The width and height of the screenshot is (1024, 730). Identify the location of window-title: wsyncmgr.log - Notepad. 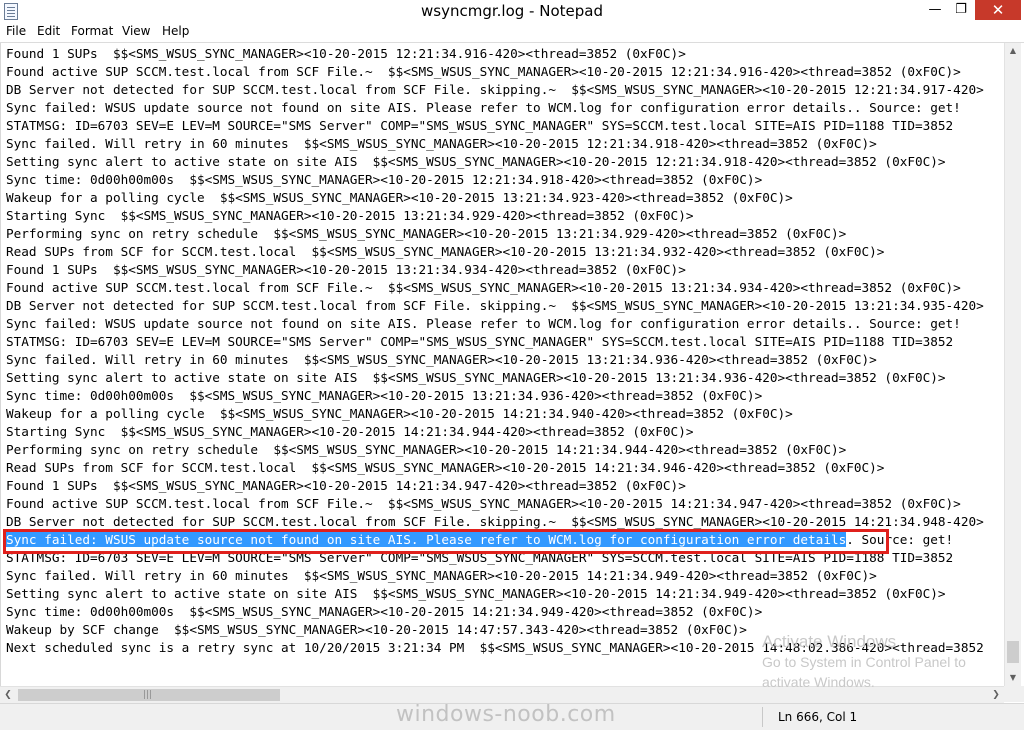
(512, 11).